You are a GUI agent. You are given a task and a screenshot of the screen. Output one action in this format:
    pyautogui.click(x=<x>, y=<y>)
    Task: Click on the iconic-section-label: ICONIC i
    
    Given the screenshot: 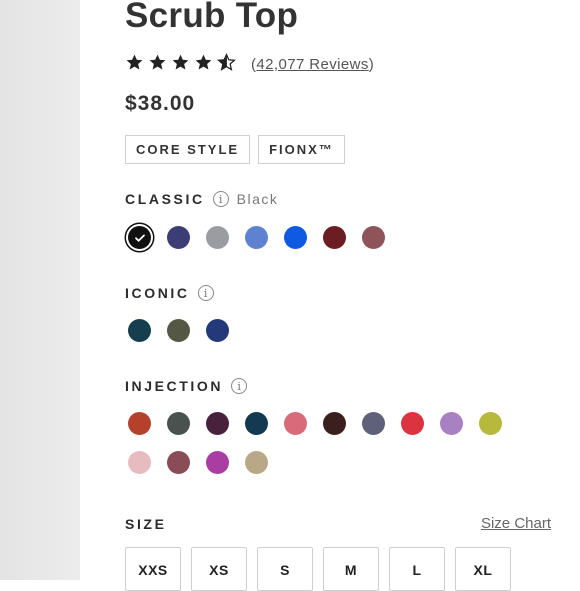 What is the action you would take?
    pyautogui.click(x=169, y=293)
    